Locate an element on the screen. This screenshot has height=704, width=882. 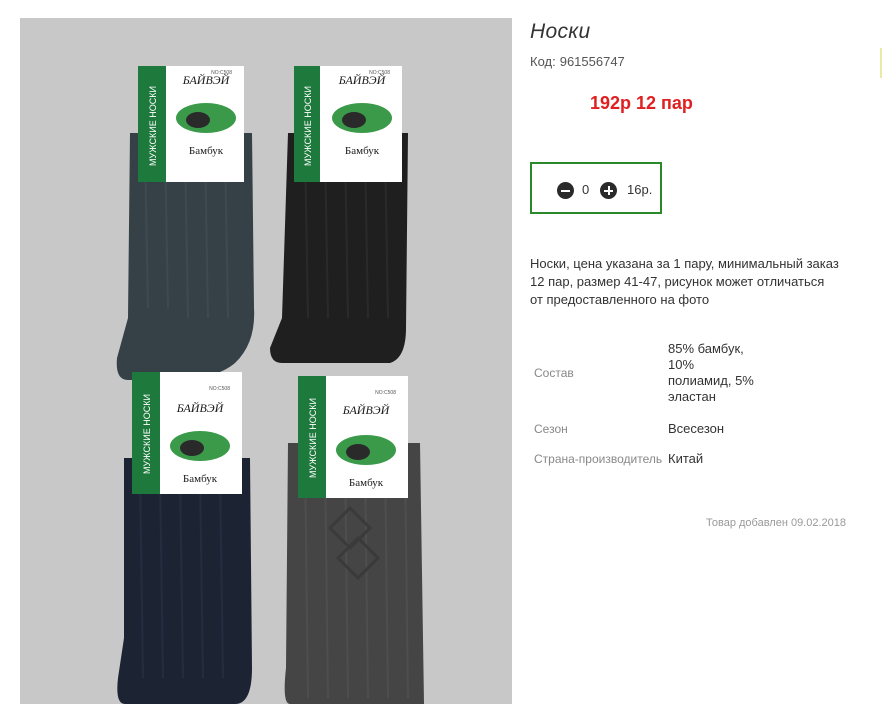
package-label-1: МУЖСКИЕ НОСКИ БАЙВЭЙ NO:C508 Бамбук is located at coordinates (191, 124).